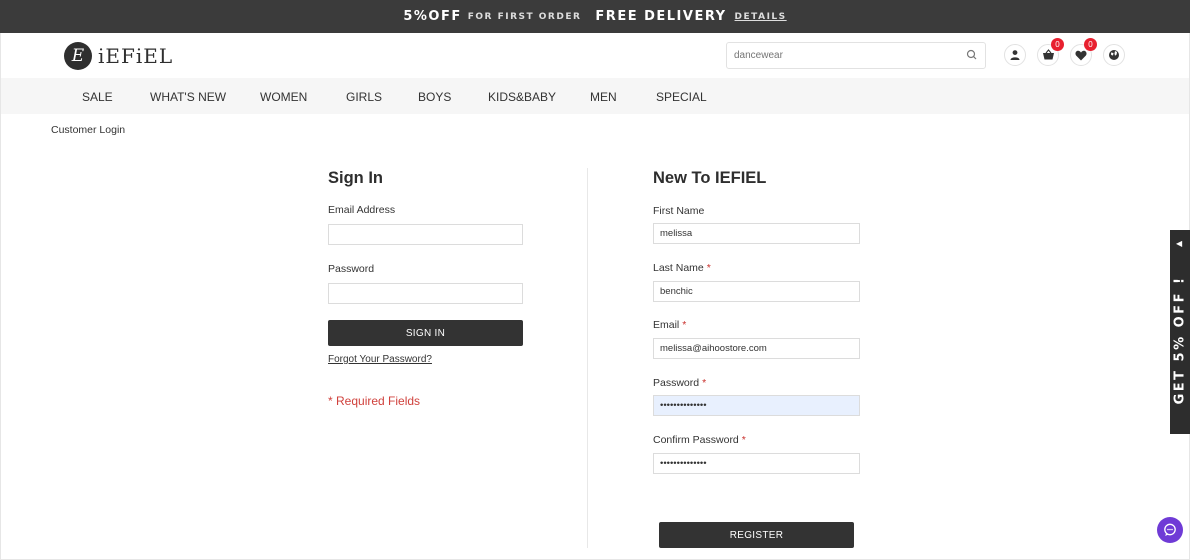 The width and height of the screenshot is (1190, 560). I want to click on email-label: Email *, so click(669, 325).